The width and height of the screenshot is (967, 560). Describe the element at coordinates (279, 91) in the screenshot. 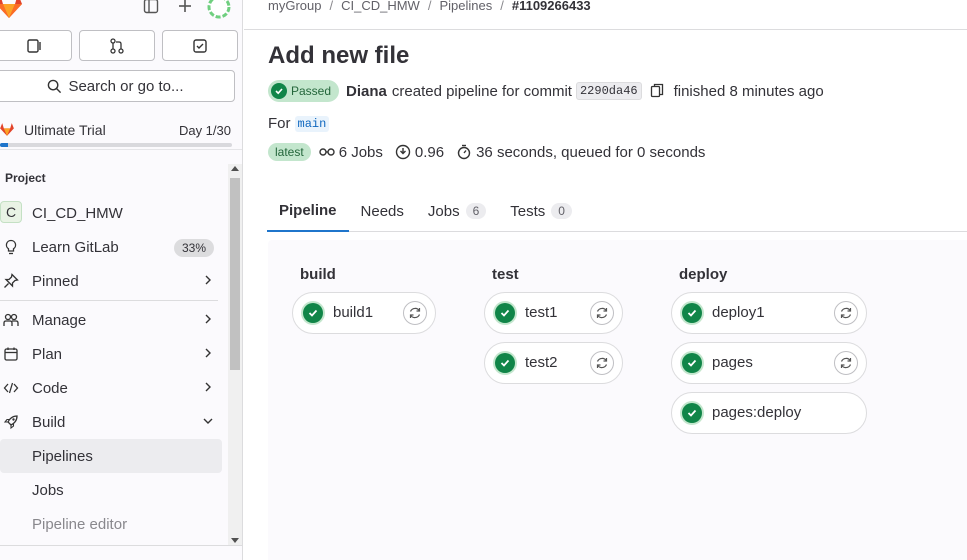

I see `status-success-icon` at that location.